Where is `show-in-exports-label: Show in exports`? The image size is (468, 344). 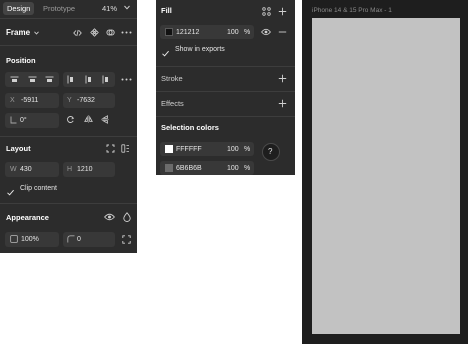
show-in-exports-label: Show in exports is located at coordinates (200, 49).